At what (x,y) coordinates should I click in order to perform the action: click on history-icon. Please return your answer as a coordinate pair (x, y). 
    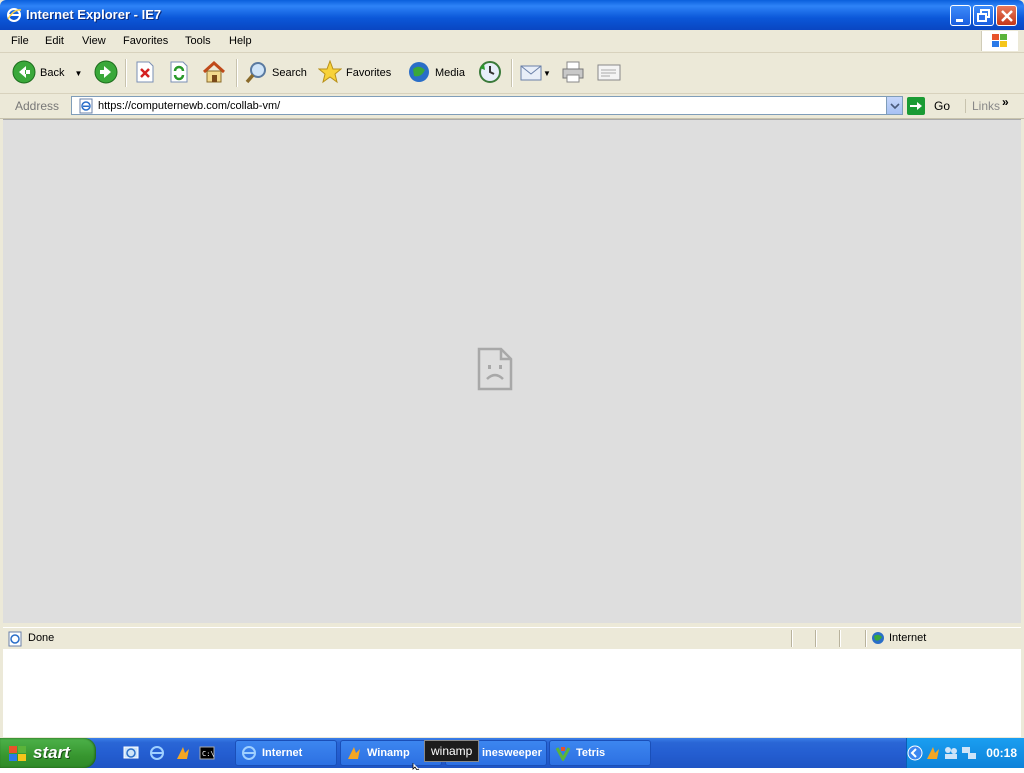
    Looking at the image, I should click on (490, 73).